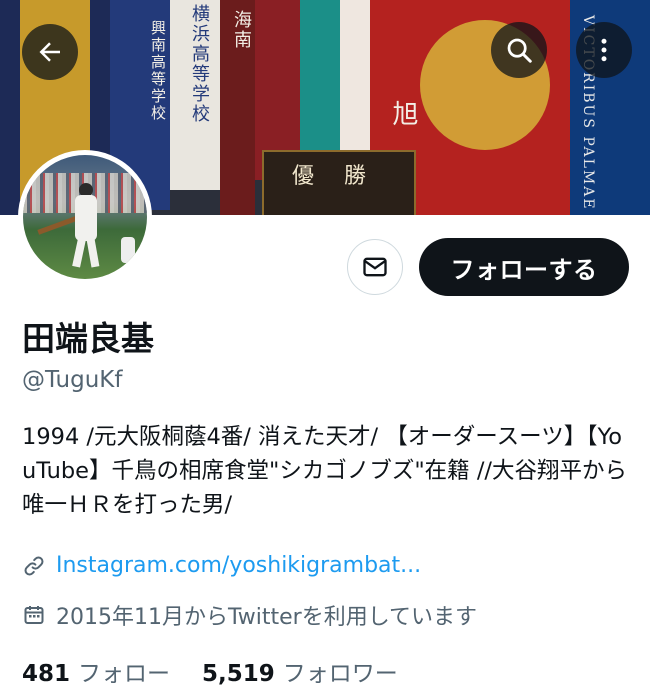 This screenshot has height=696, width=650. I want to click on display-name: 田端良基, so click(88, 338).